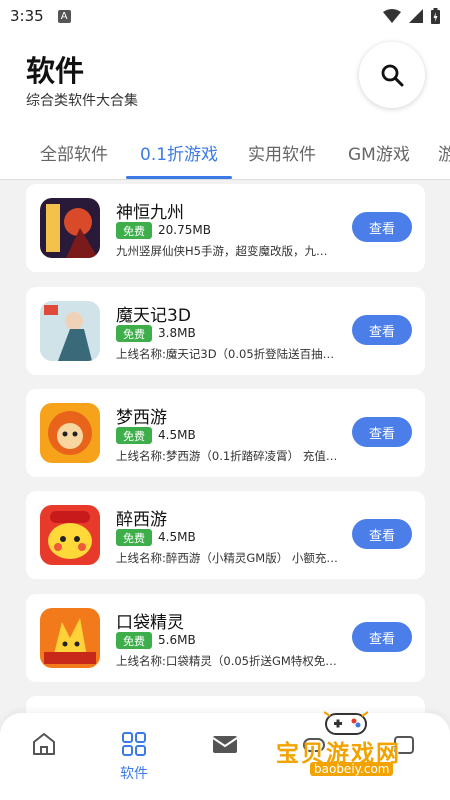 The width and height of the screenshot is (450, 800). Describe the element at coordinates (225, 79) in the screenshot. I see `page-header: 软件 综合类软件大合集` at that location.